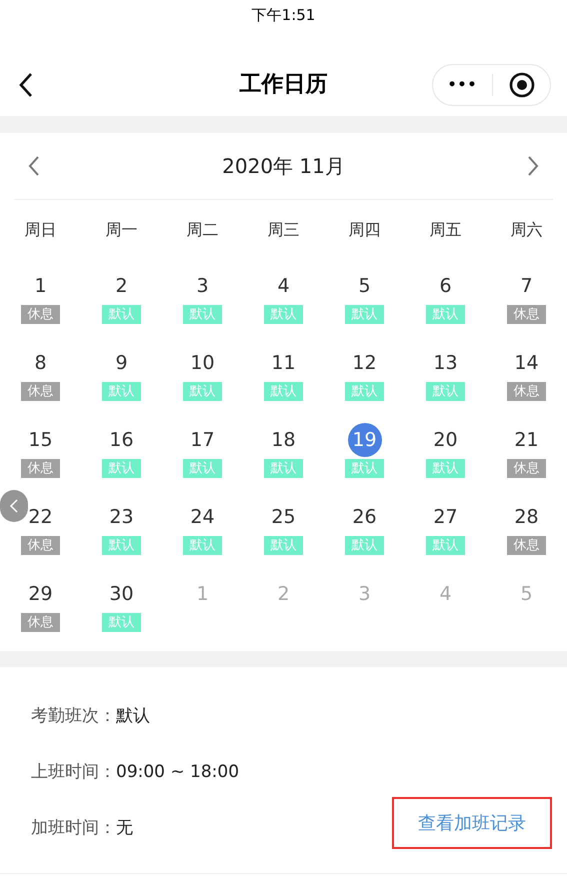 The height and width of the screenshot is (879, 567). I want to click on weekday-label: 周一, so click(122, 230).